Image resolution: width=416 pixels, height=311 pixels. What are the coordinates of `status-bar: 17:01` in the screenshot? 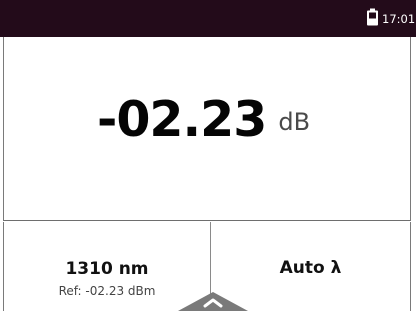 It's located at (208, 18).